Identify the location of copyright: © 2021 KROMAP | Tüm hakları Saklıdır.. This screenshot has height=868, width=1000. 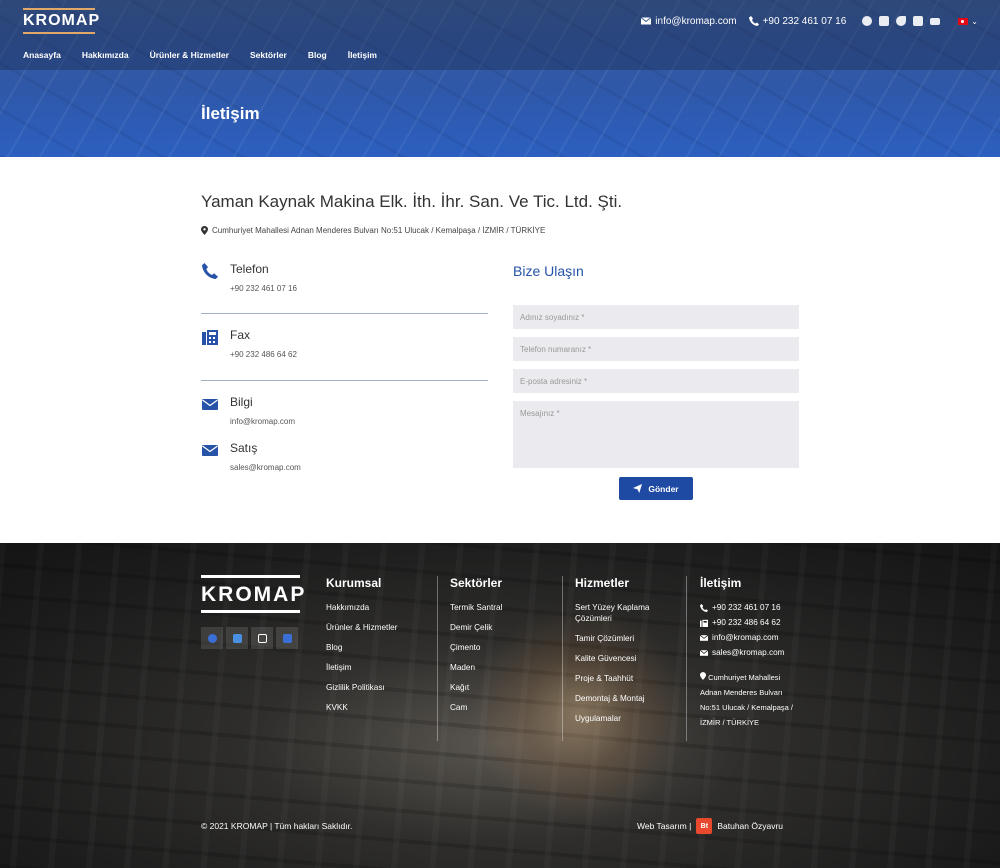
(277, 826).